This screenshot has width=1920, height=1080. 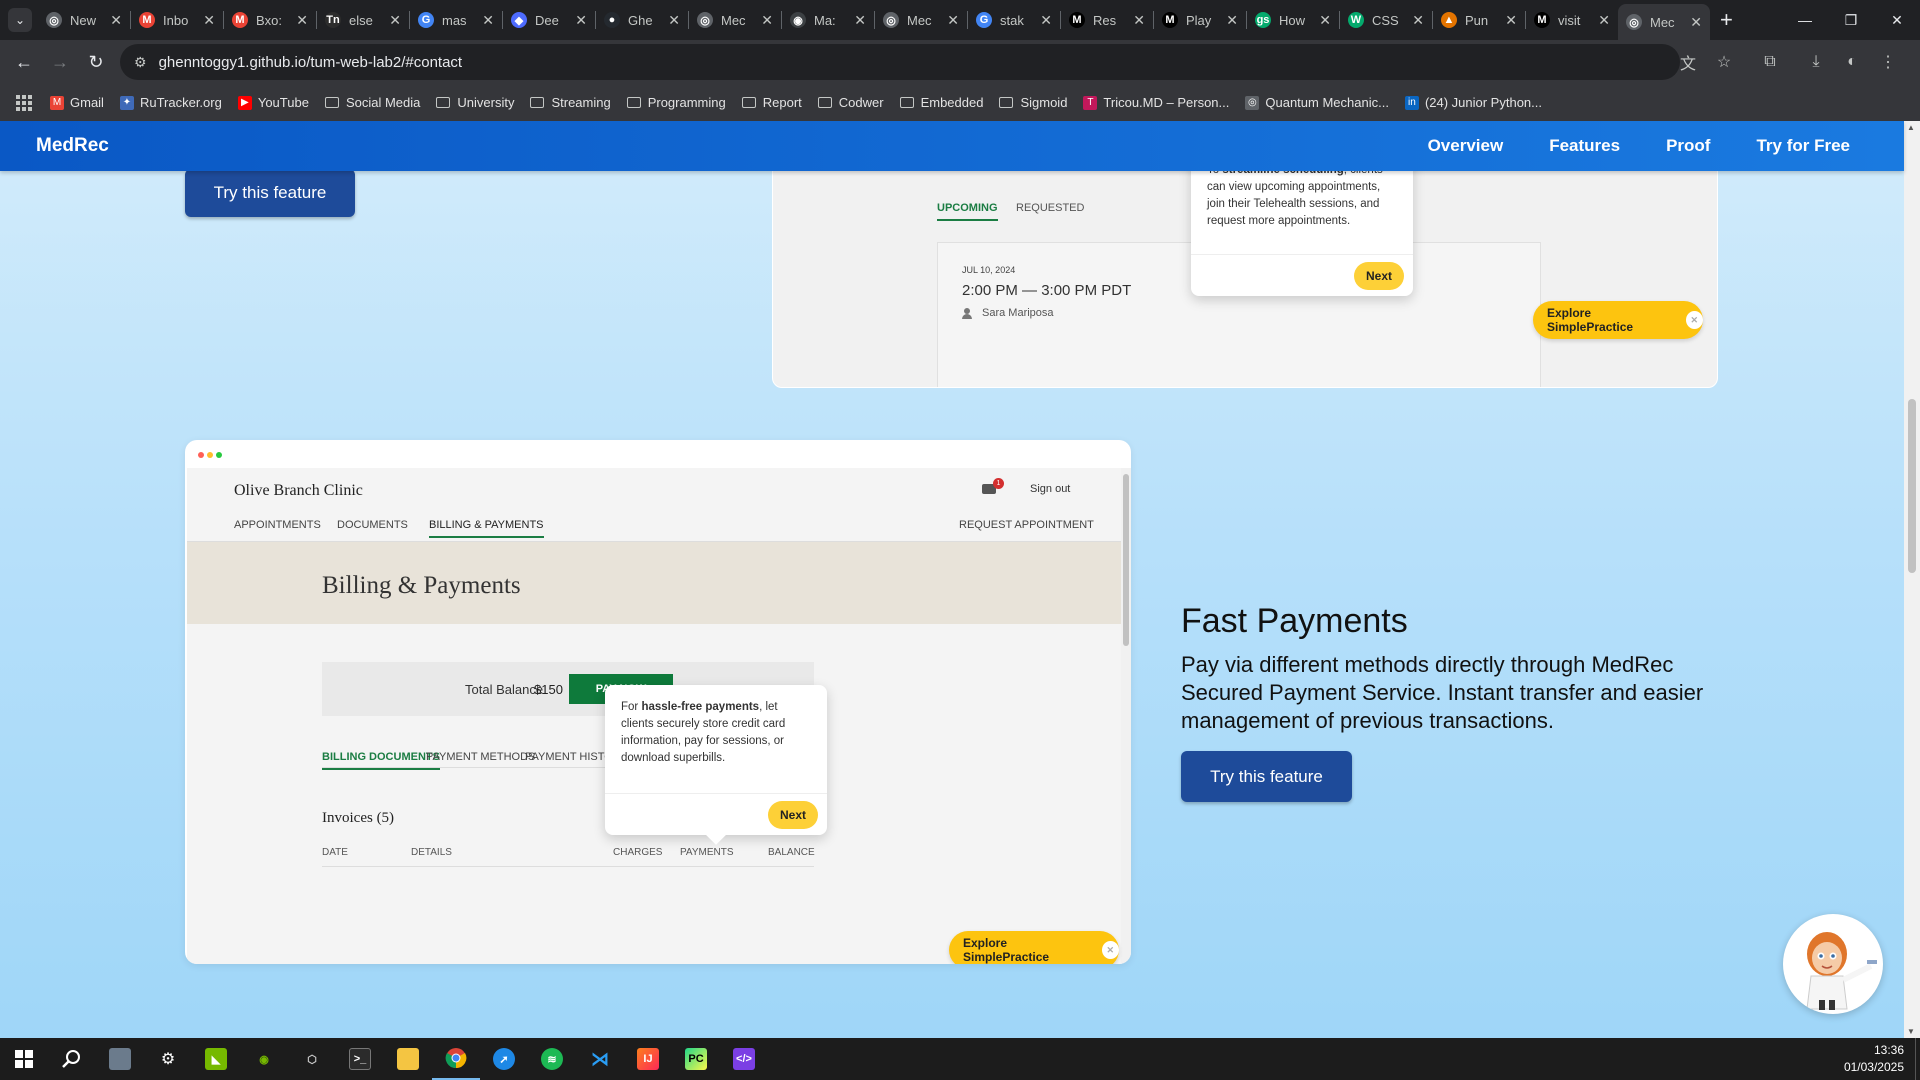 What do you see at coordinates (270, 193) in the screenshot?
I see `try-feature-button-top: Try this feature` at bounding box center [270, 193].